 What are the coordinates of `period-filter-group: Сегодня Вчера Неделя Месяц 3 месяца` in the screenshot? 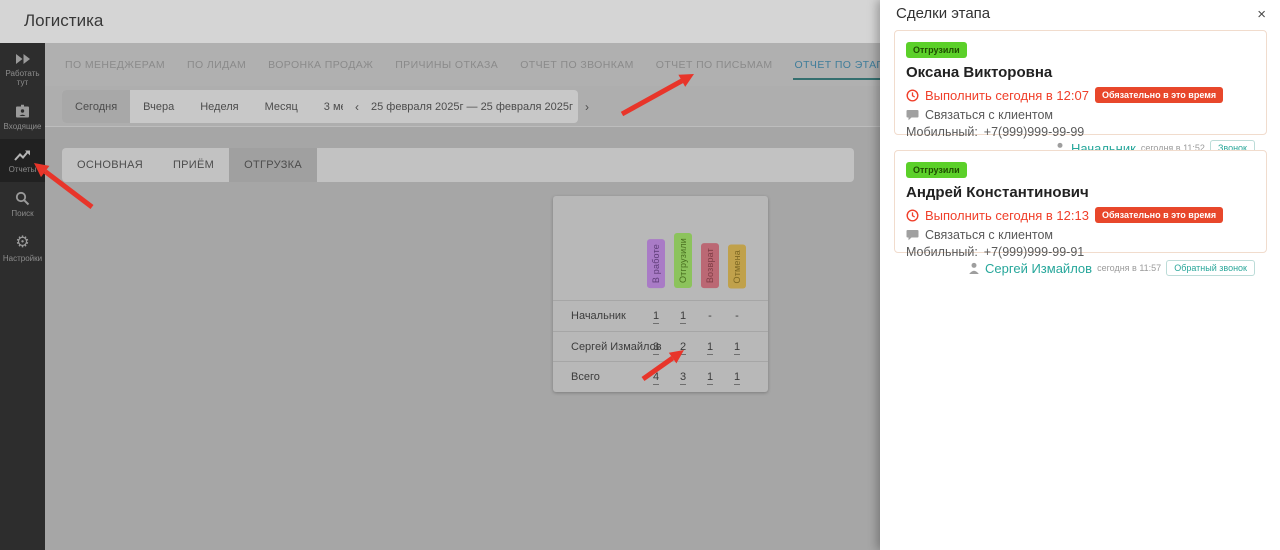 It's located at (223, 106).